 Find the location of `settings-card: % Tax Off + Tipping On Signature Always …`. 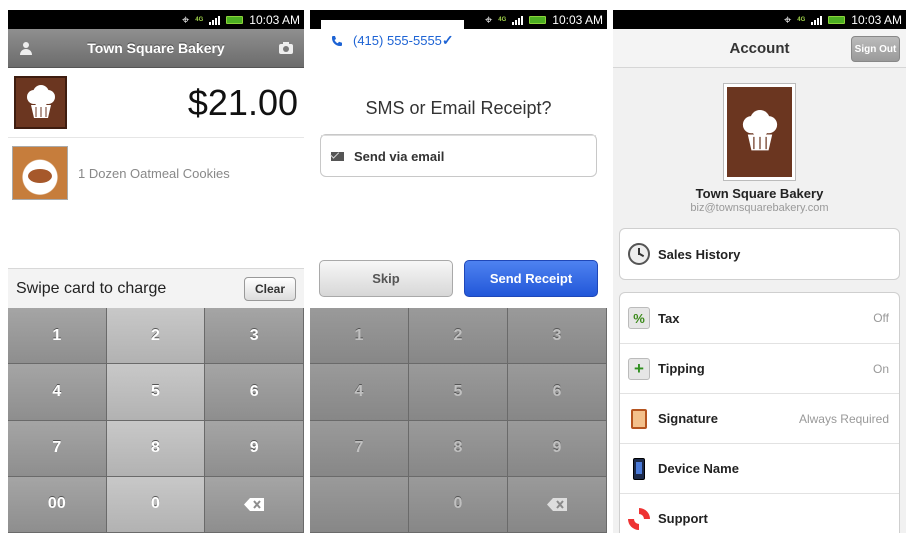

settings-card: % Tax Off + Tipping On Signature Always … is located at coordinates (759, 412).